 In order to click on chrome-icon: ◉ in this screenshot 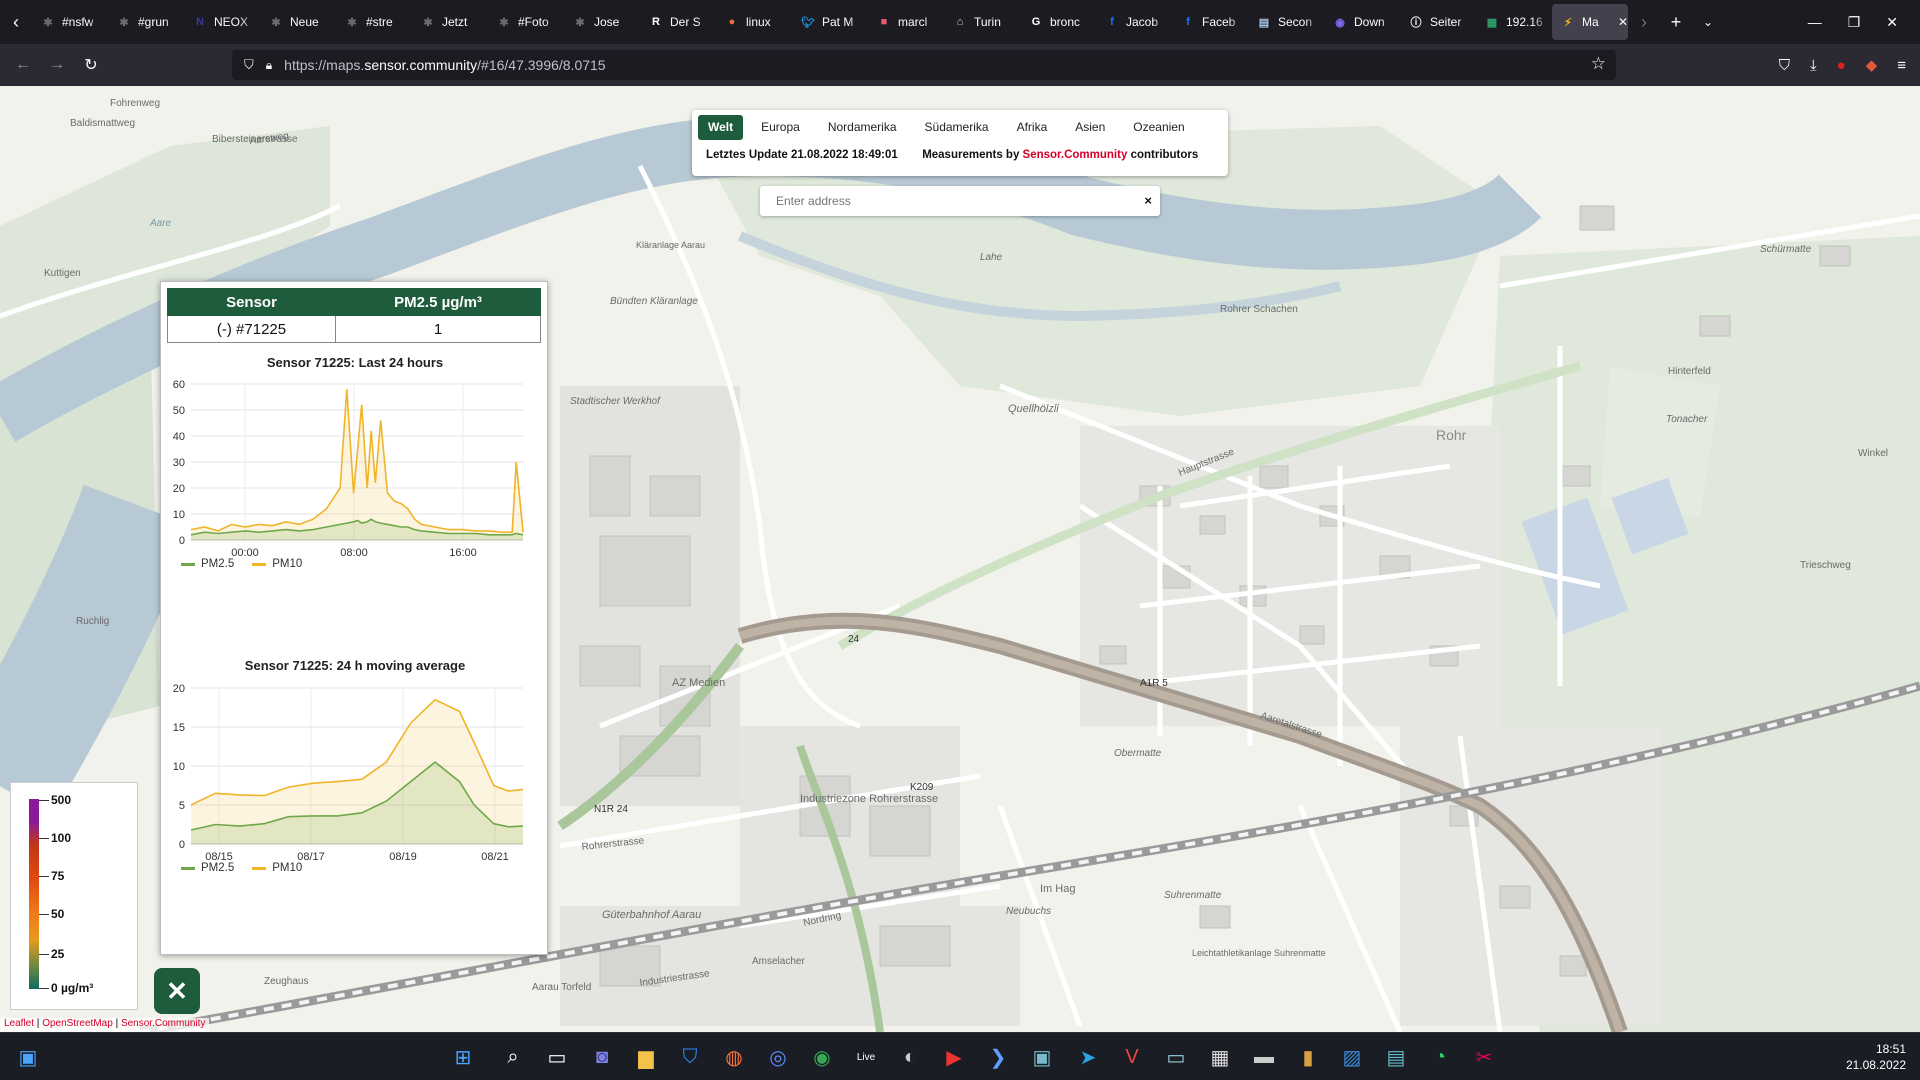, I will do `click(822, 1057)`.